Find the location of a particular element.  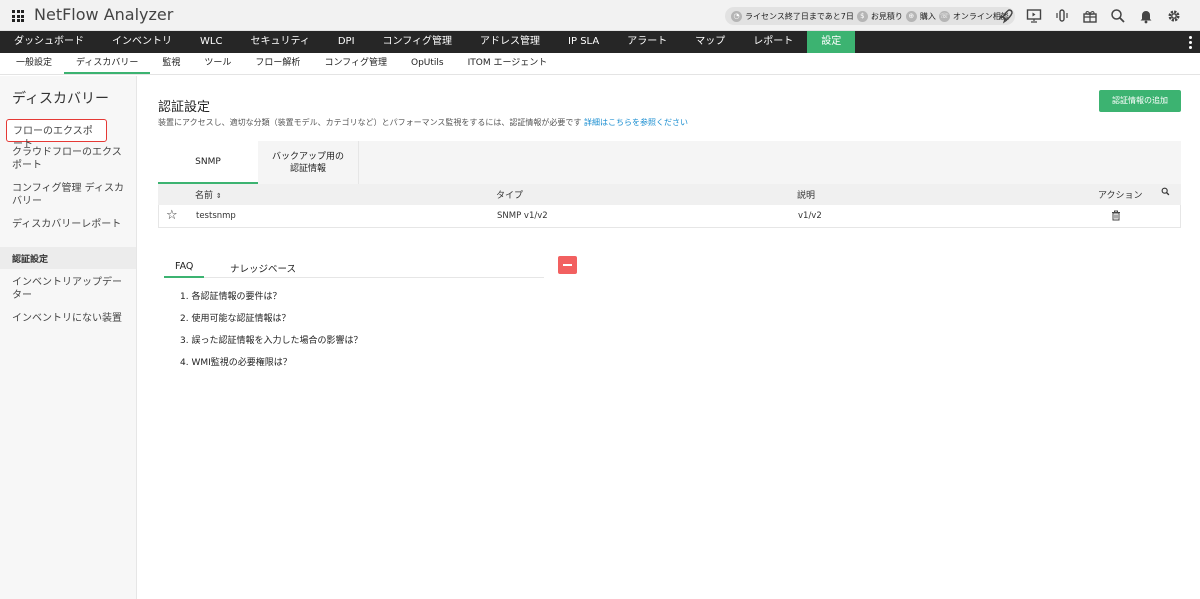

table-header: 名前 ⇕ タイプ 説明 アクション is located at coordinates (669, 194).